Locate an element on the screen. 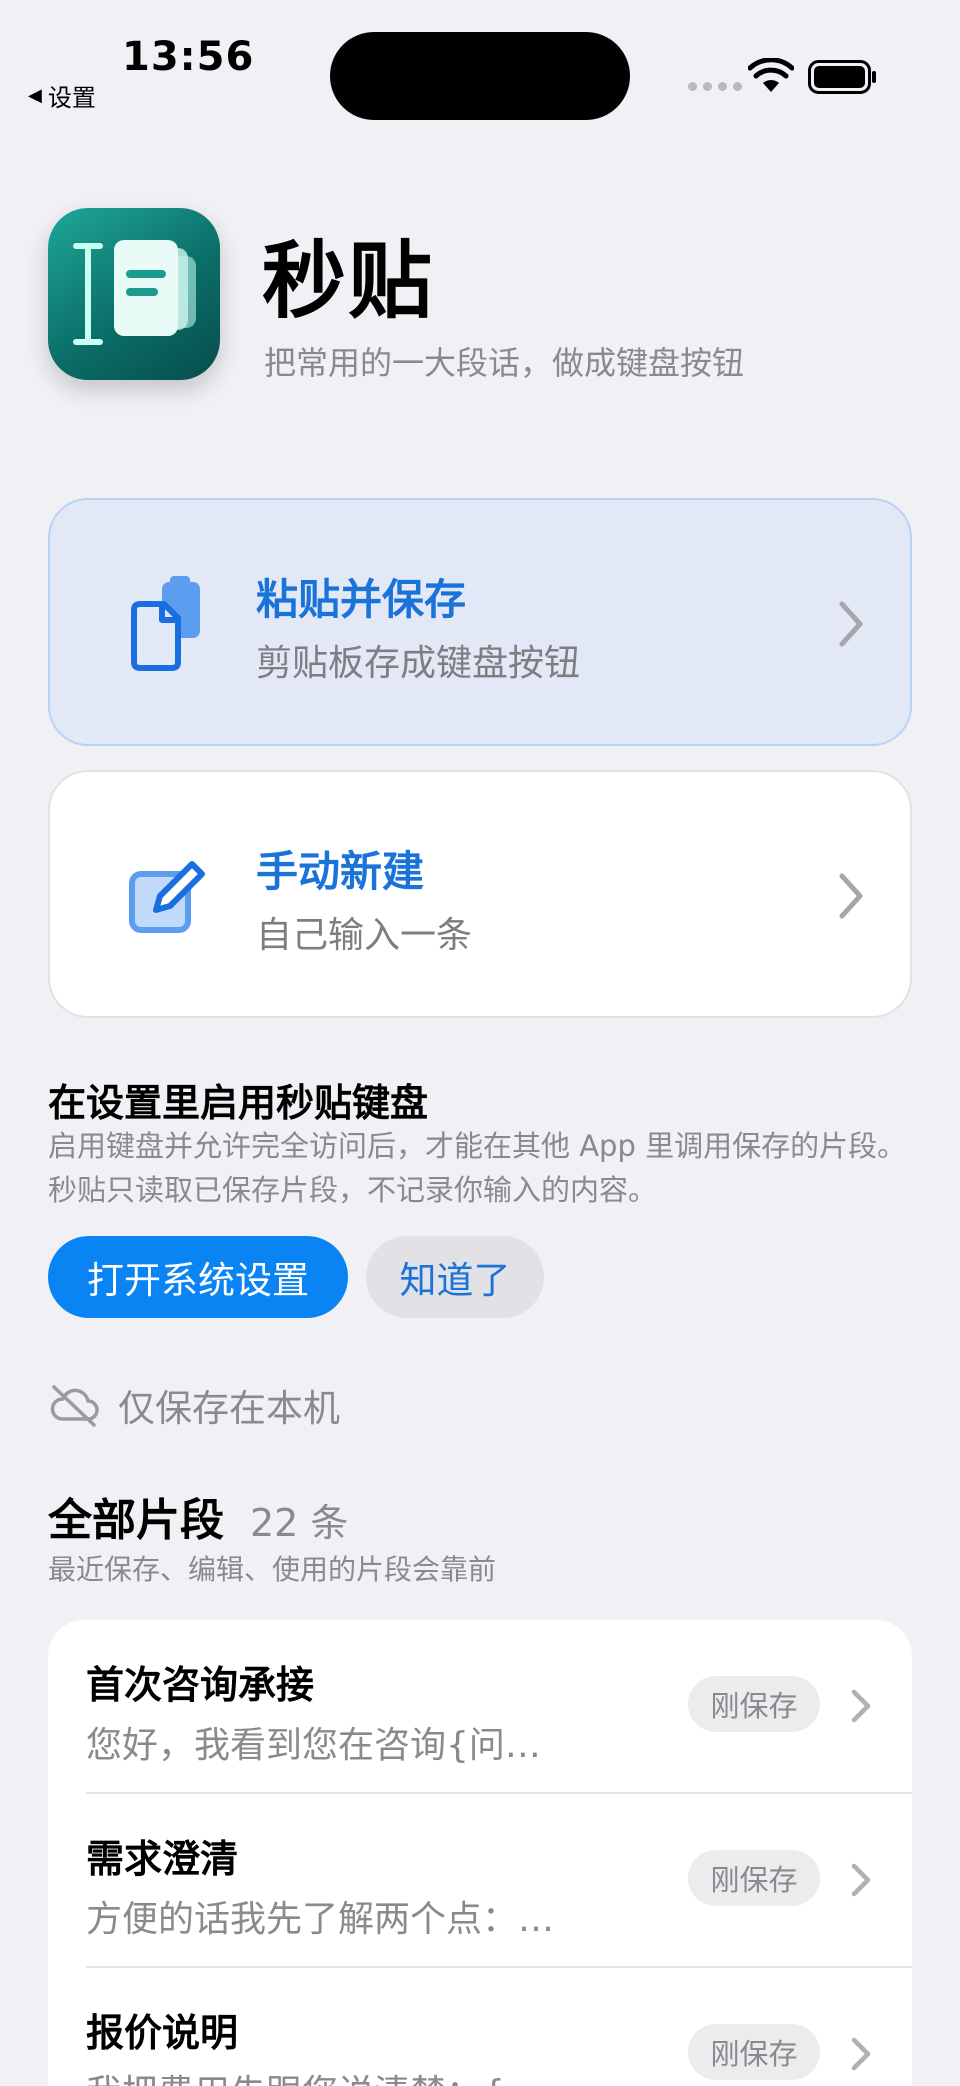  back-label: 设置 is located at coordinates (71, 98).